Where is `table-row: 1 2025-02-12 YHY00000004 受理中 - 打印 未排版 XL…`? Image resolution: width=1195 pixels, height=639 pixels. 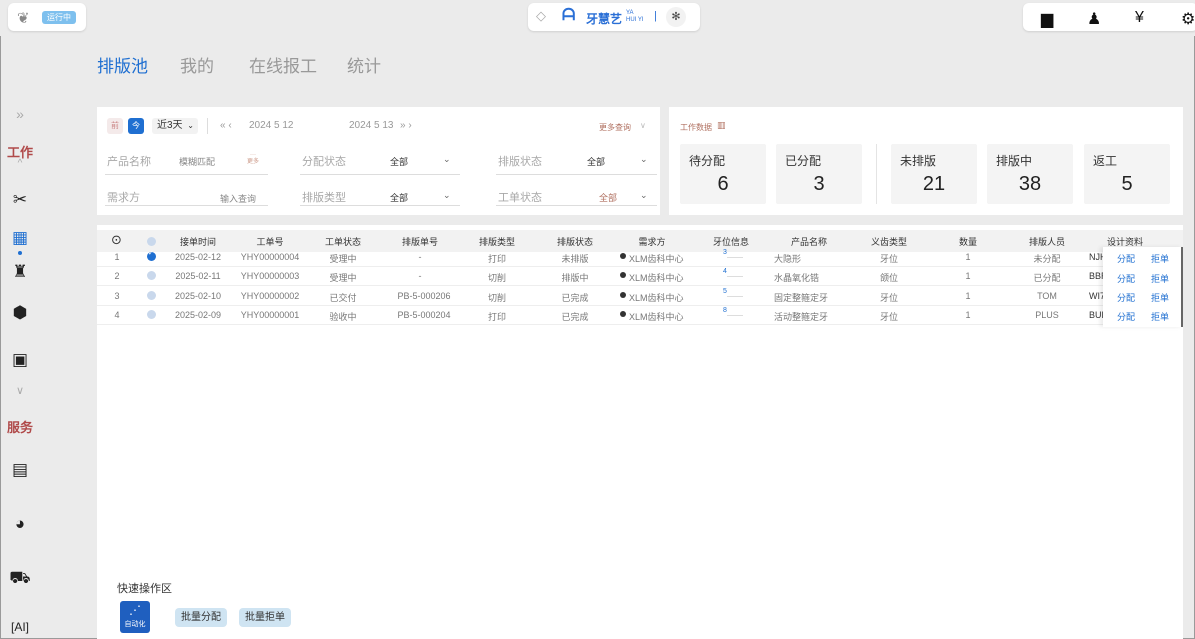 table-row: 1 2025-02-12 YHY00000004 受理中 - 打印 未排版 XL… is located at coordinates (640, 257).